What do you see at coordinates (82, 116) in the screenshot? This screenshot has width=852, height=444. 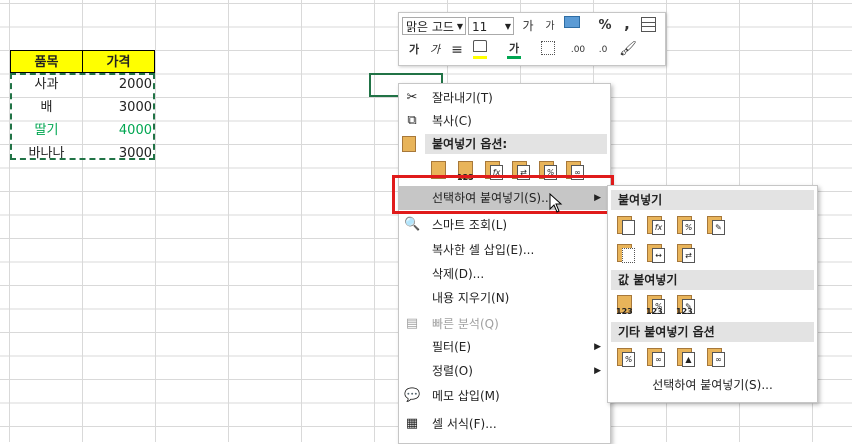 I see `copy-marquee` at bounding box center [82, 116].